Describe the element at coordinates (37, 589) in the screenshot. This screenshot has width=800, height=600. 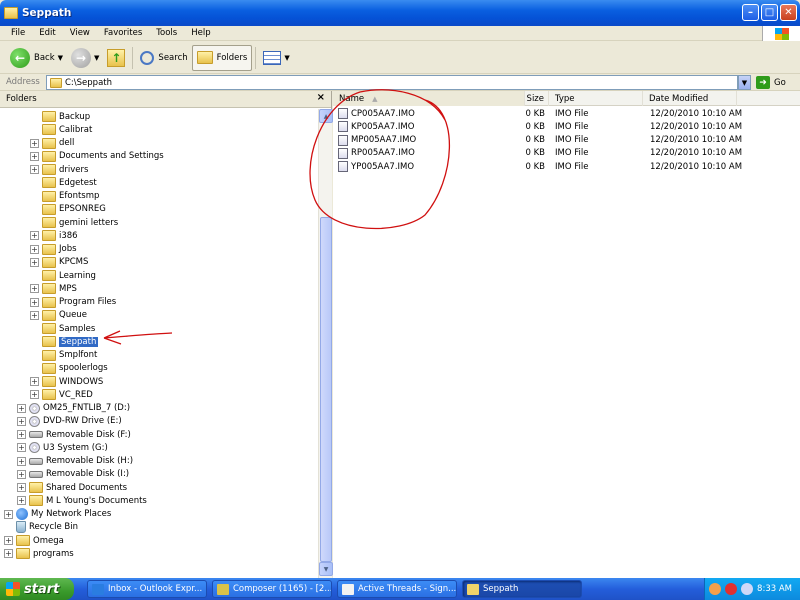
I see `start-button: start` at that location.